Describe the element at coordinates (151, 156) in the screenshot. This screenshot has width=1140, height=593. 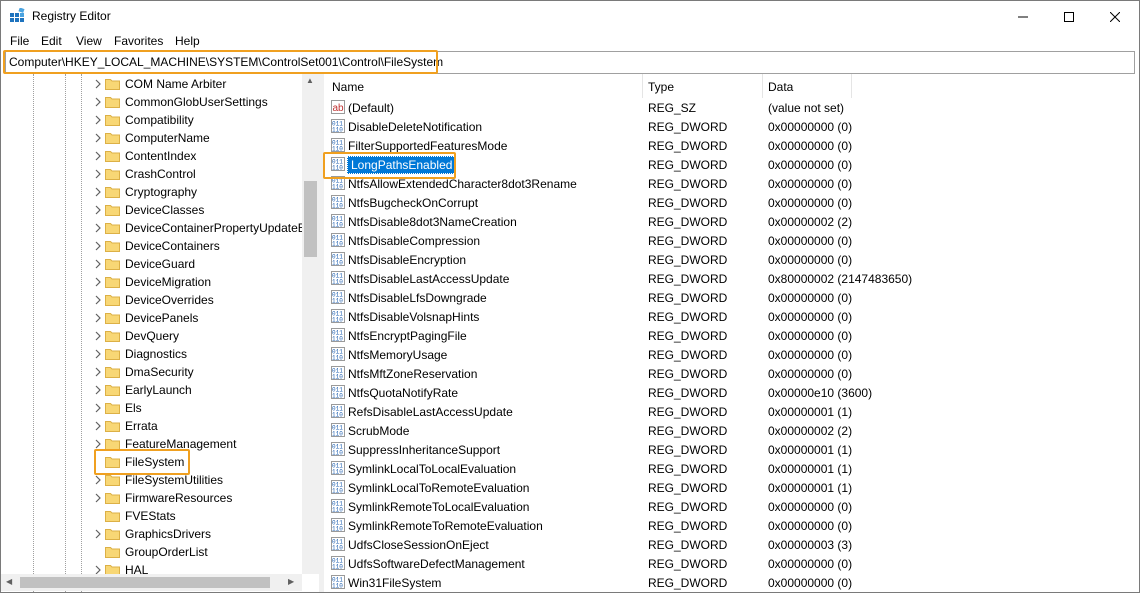
I see `tree-item: ContentIndex` at that location.